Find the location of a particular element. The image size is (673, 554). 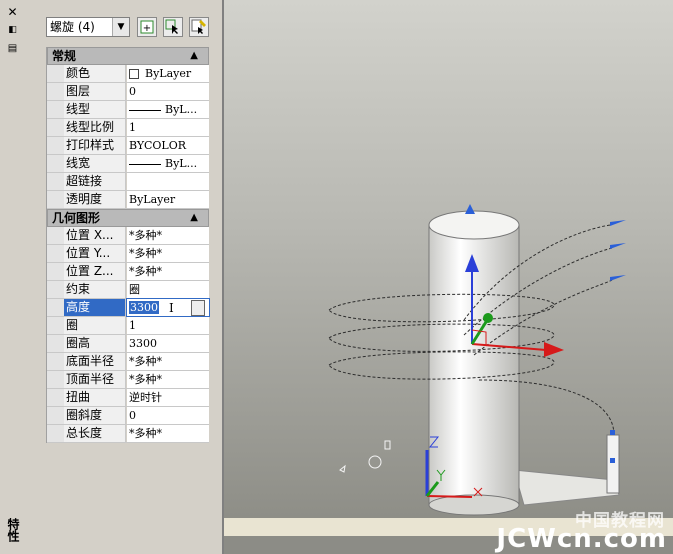

prop-row-color: 颜色 ByLayer is located at coordinates (128, 74).